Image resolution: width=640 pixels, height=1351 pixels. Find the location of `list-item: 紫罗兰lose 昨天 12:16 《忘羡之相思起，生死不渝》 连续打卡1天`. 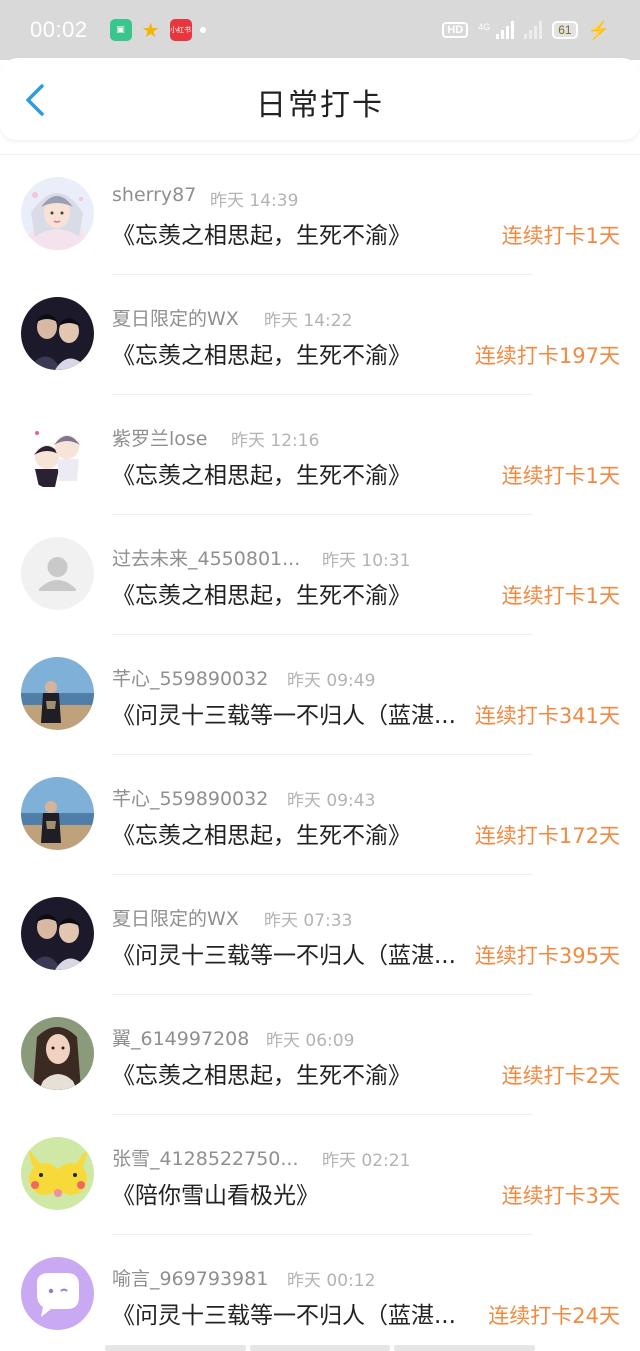

list-item: 紫罗兰lose 昨天 12:16 《忘羡之相思起，生死不渝》 连续打卡1天 is located at coordinates (320, 455).